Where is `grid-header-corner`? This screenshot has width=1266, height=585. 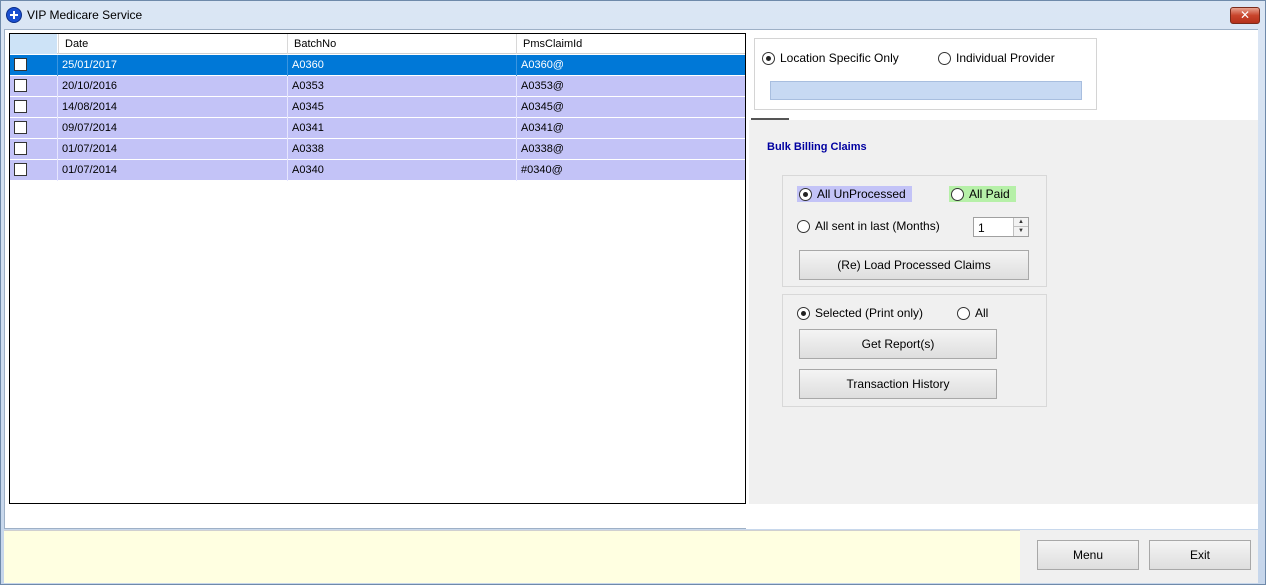 grid-header-corner is located at coordinates (33, 44).